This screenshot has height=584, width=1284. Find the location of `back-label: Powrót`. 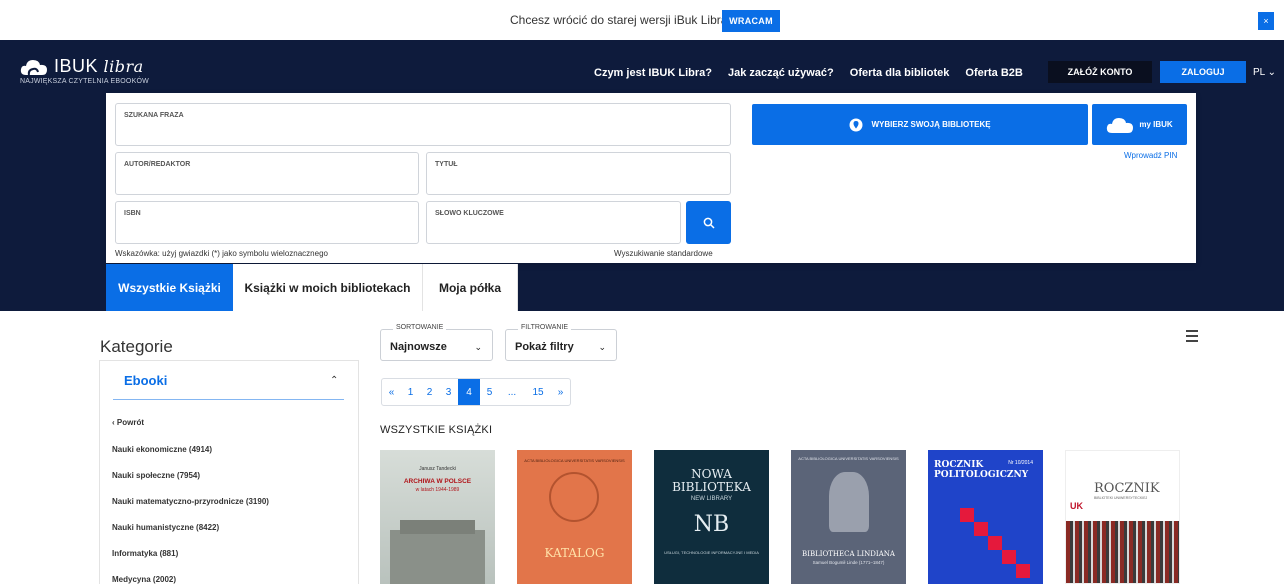

back-label: Powrót is located at coordinates (130, 422).